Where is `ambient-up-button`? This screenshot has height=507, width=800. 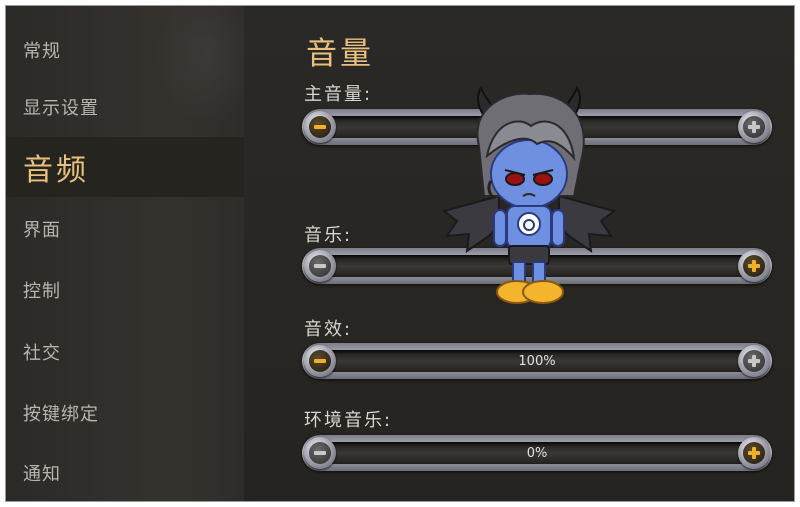
ambient-up-button is located at coordinates (754, 453).